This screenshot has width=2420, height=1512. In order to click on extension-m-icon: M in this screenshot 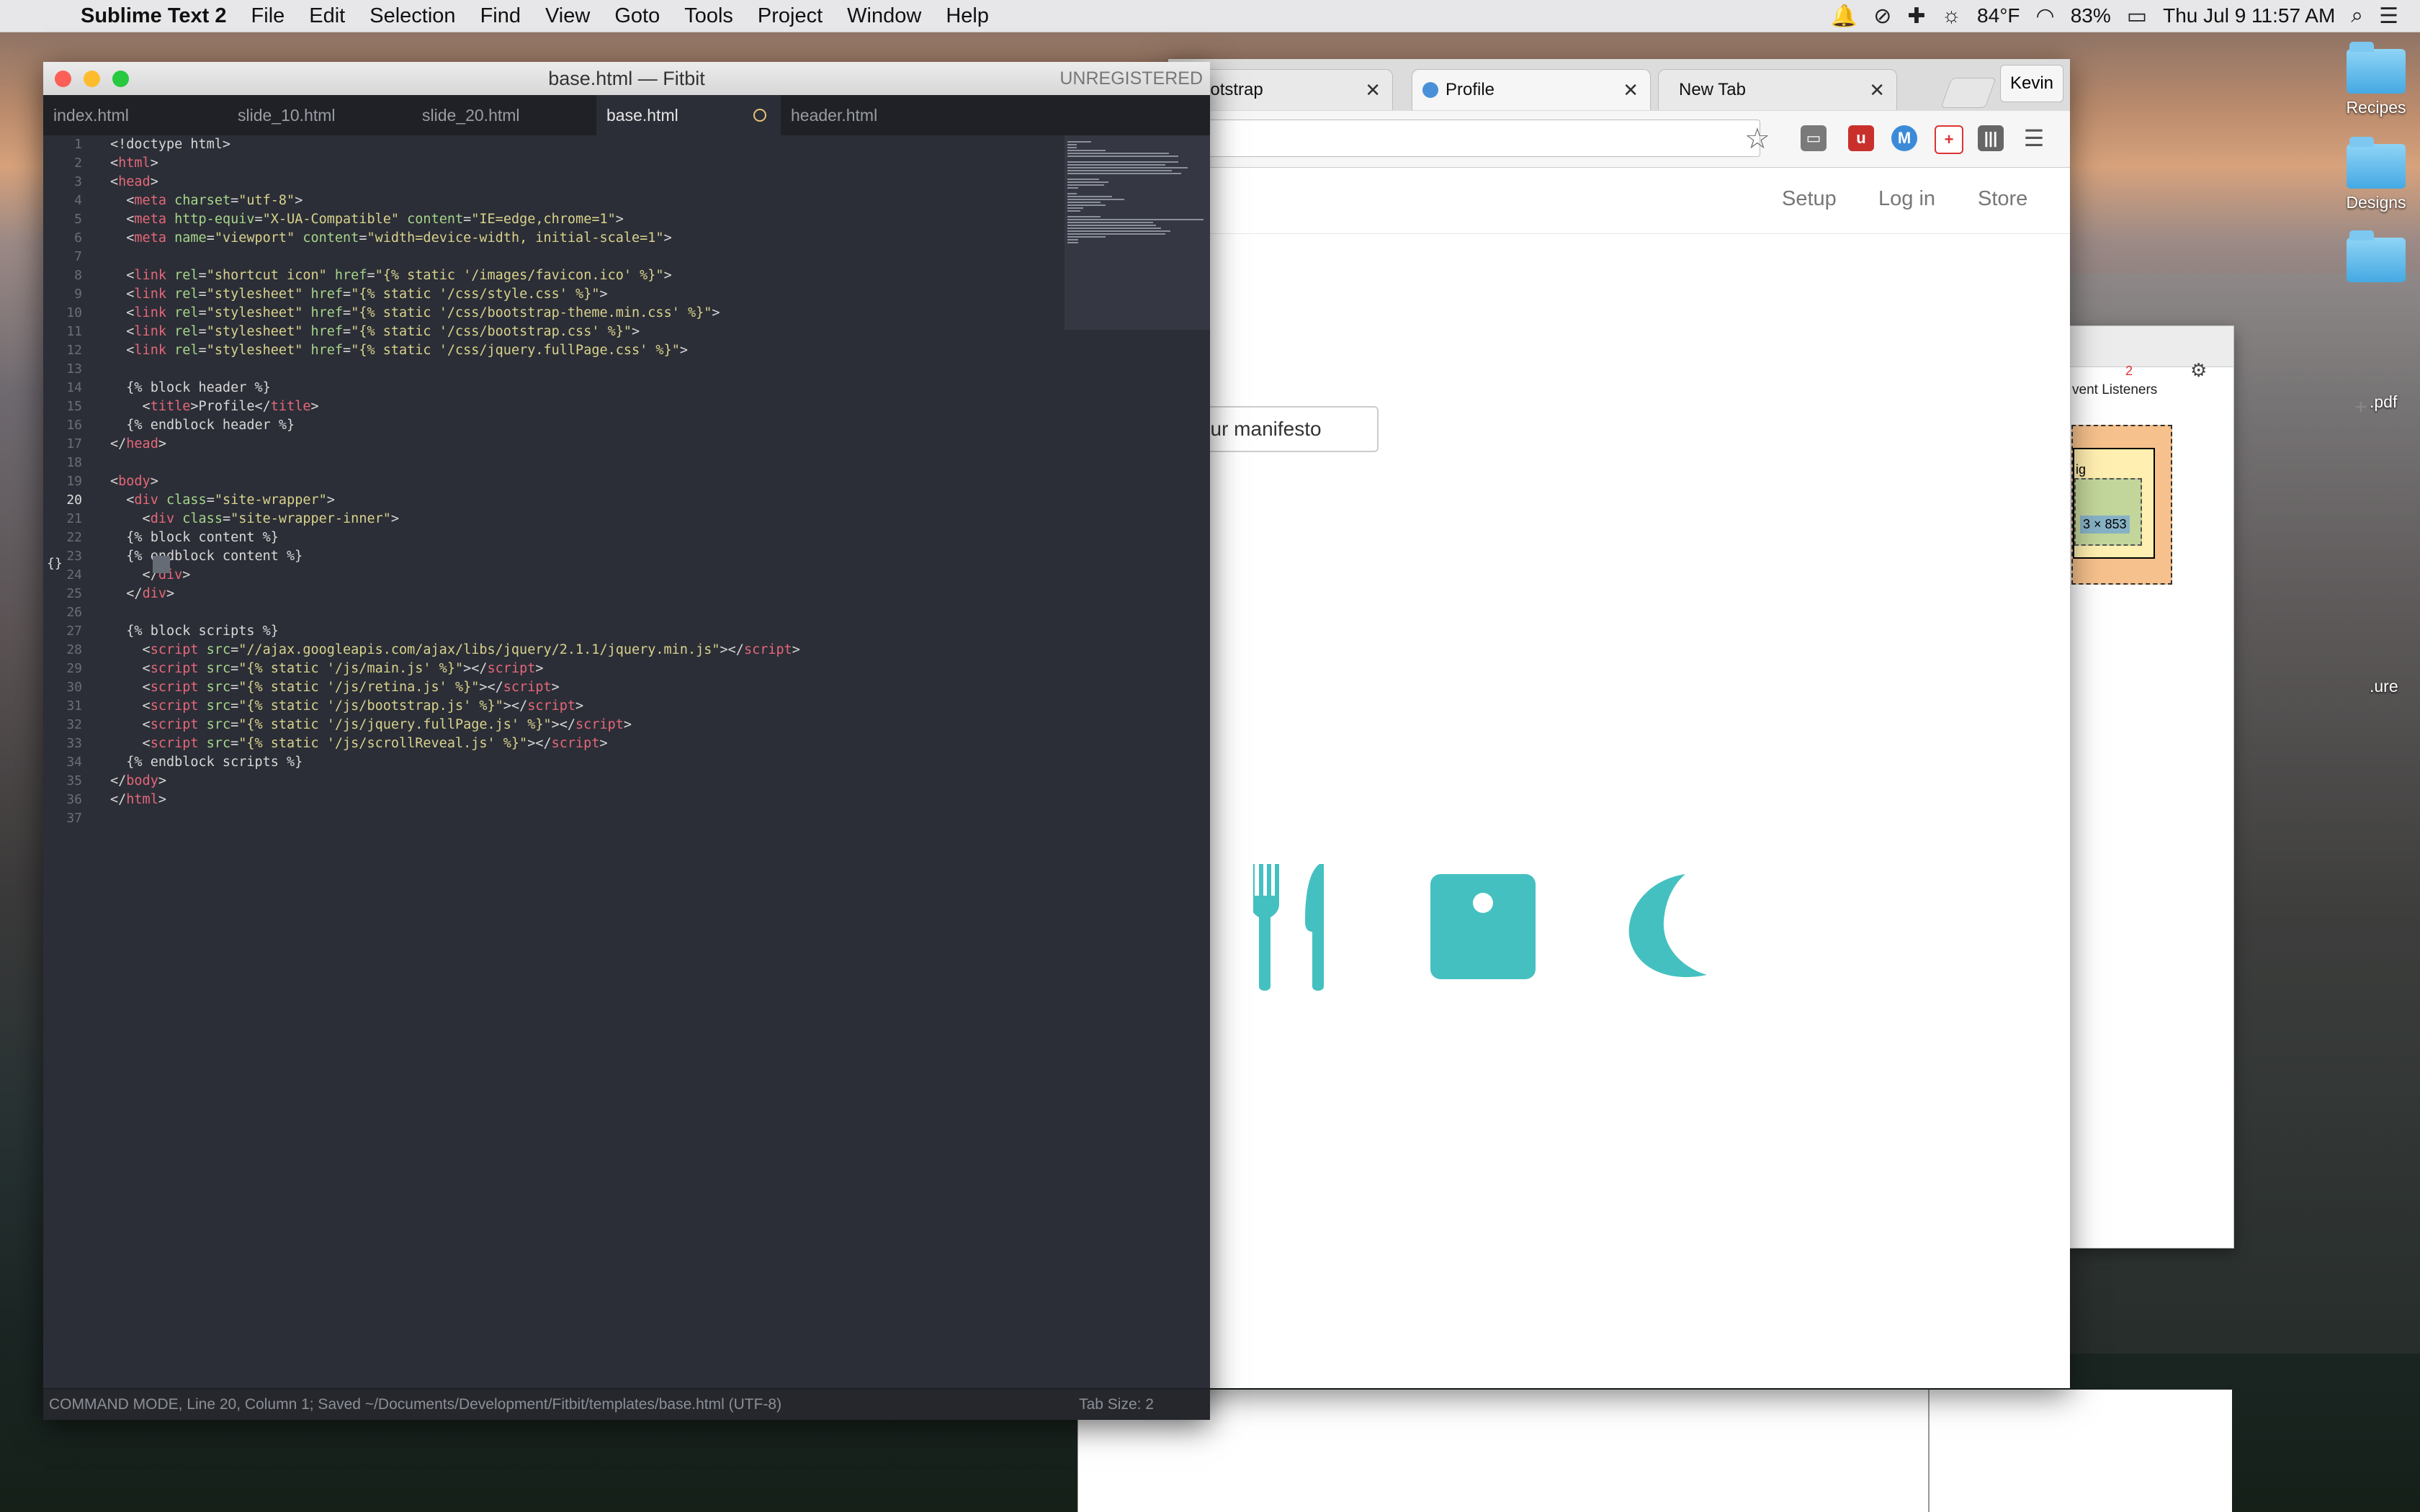, I will do `click(1904, 138)`.